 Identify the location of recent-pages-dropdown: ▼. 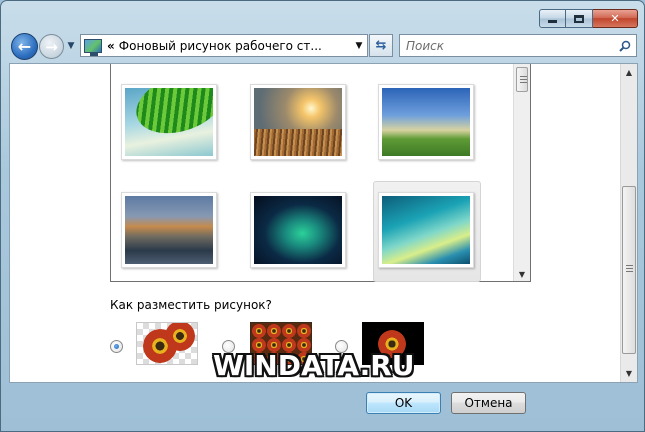
(71, 46).